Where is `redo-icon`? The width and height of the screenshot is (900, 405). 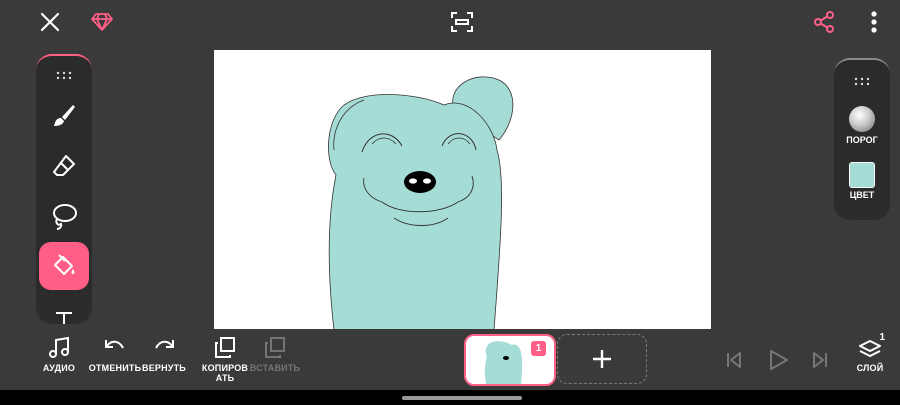 redo-icon is located at coordinates (164, 344).